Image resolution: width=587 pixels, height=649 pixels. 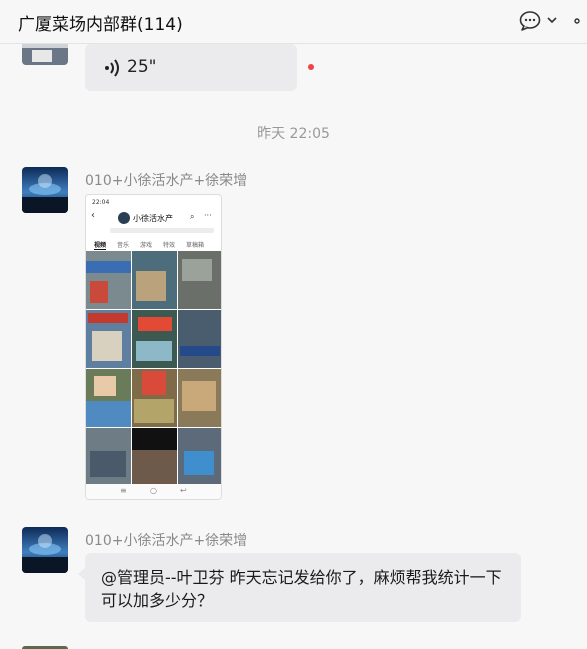 I want to click on search-icon: ⌕, so click(x=192, y=216).